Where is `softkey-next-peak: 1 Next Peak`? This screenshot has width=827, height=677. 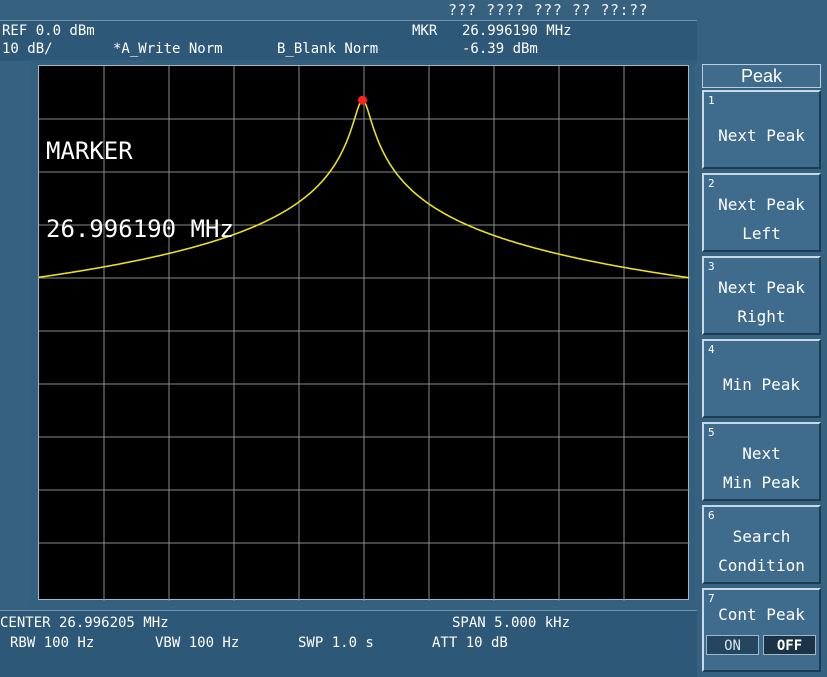 softkey-next-peak: 1 Next Peak is located at coordinates (761, 129).